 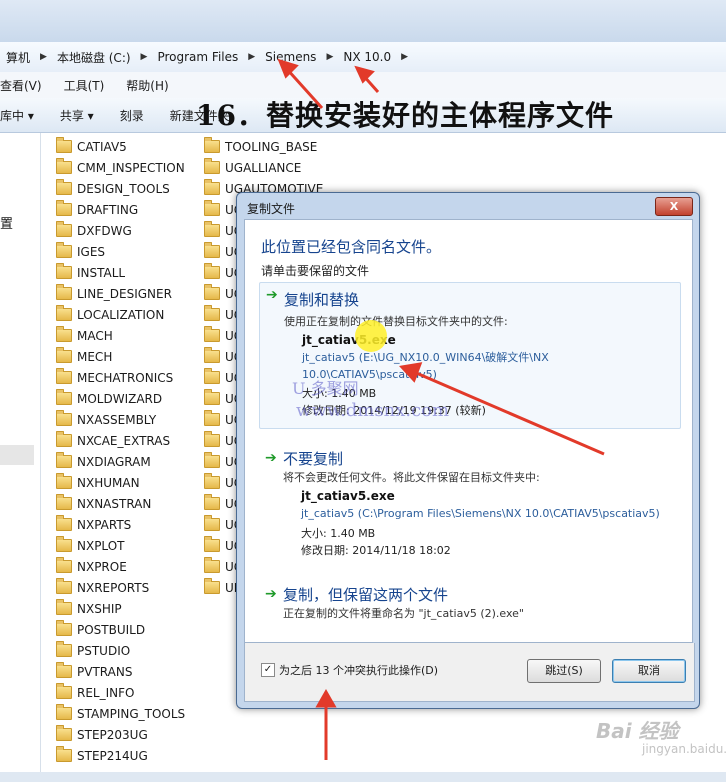 I want to click on folder-item: PSTUDIO, so click(x=120, y=650).